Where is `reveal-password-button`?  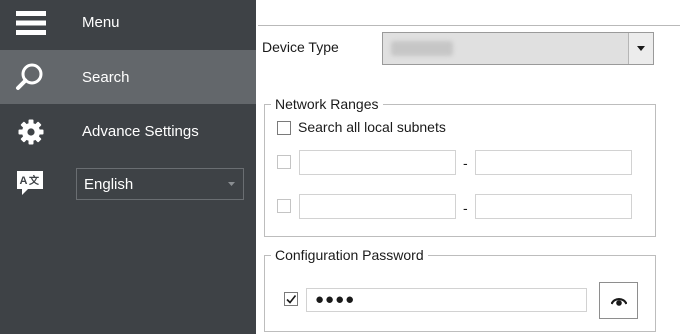 reveal-password-button is located at coordinates (618, 300).